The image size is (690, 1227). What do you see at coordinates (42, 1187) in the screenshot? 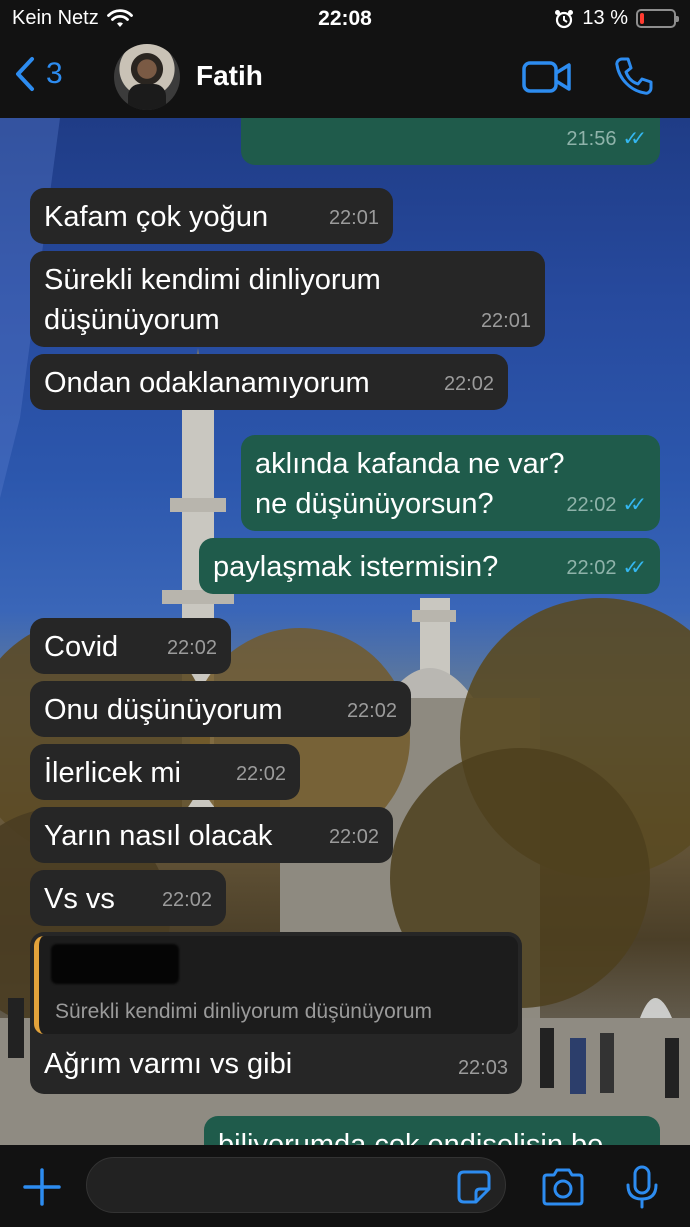
I see `plus-icon` at bounding box center [42, 1187].